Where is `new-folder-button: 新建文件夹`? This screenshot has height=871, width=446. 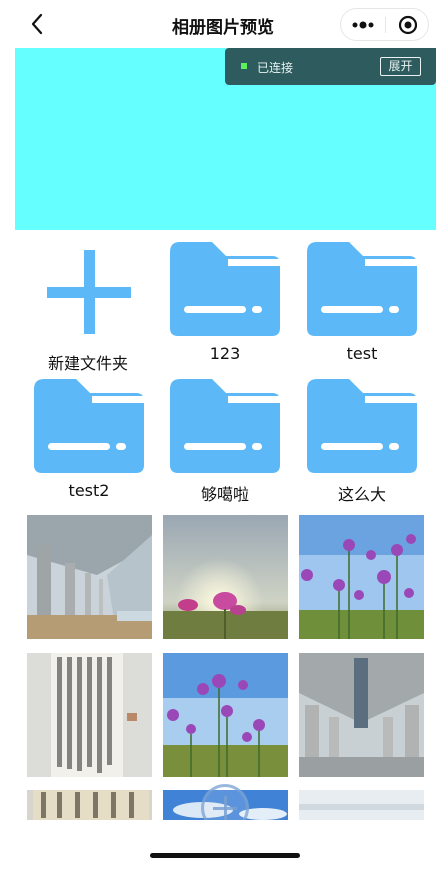
new-folder-button: 新建文件夹 is located at coordinates (88, 313).